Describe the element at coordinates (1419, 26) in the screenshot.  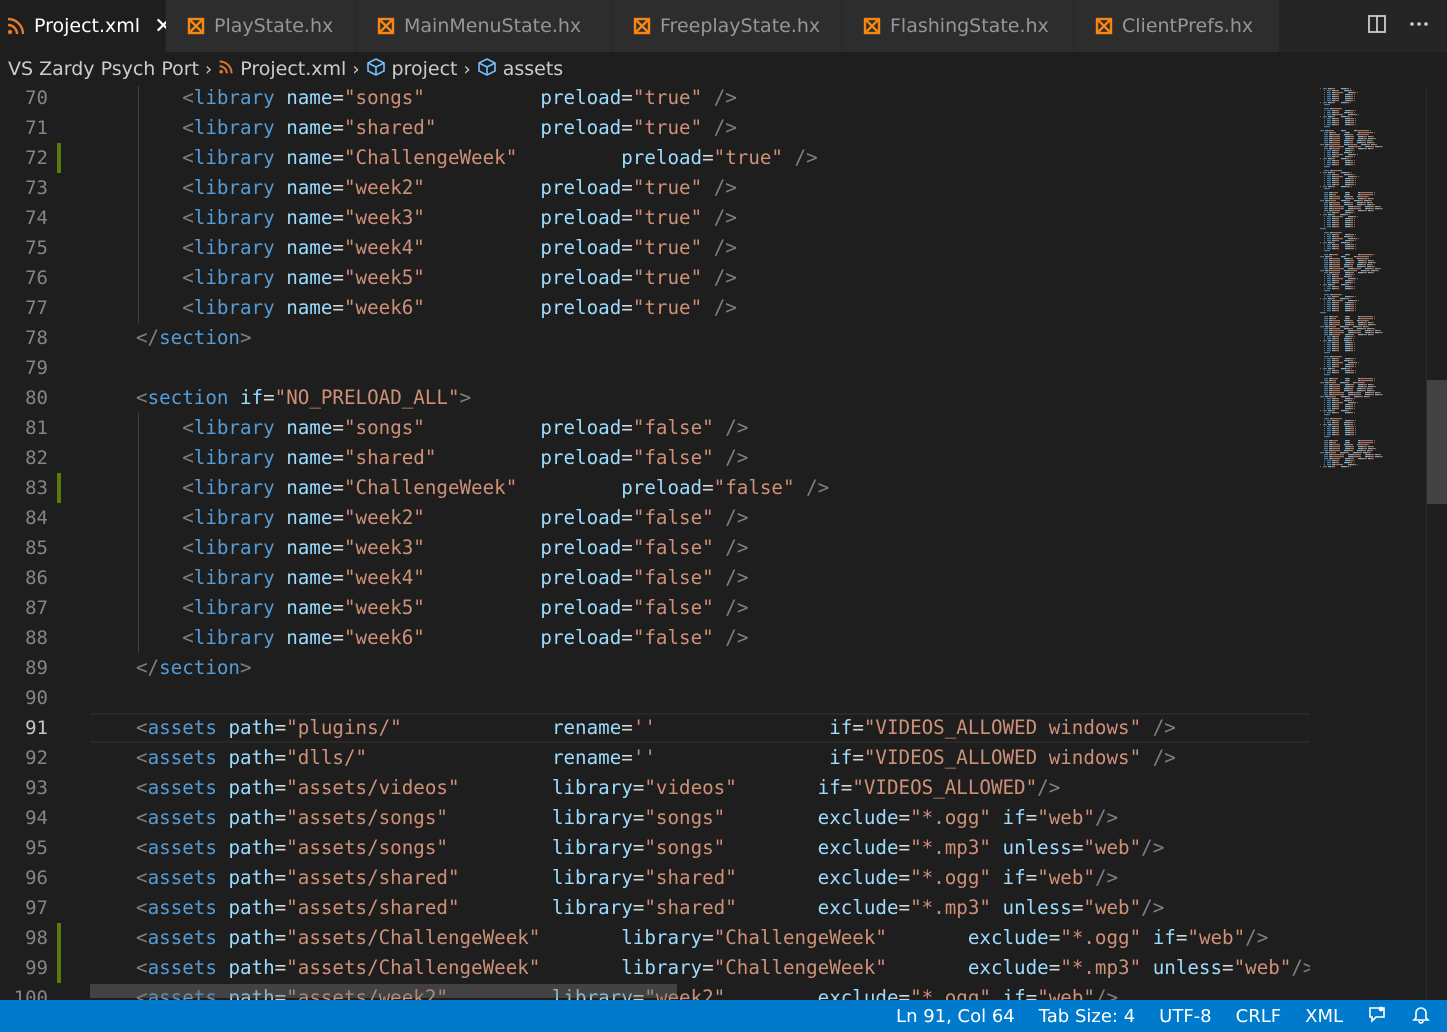
I see `more-actions-icon` at that location.